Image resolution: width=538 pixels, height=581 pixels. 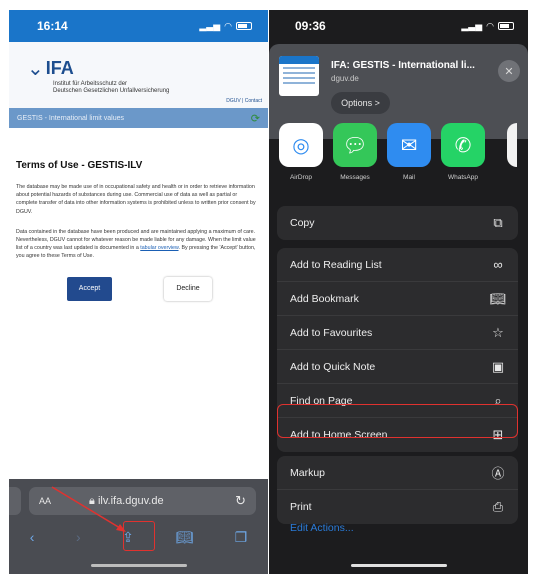 I want to click on home-indicator, so click(x=139, y=565).